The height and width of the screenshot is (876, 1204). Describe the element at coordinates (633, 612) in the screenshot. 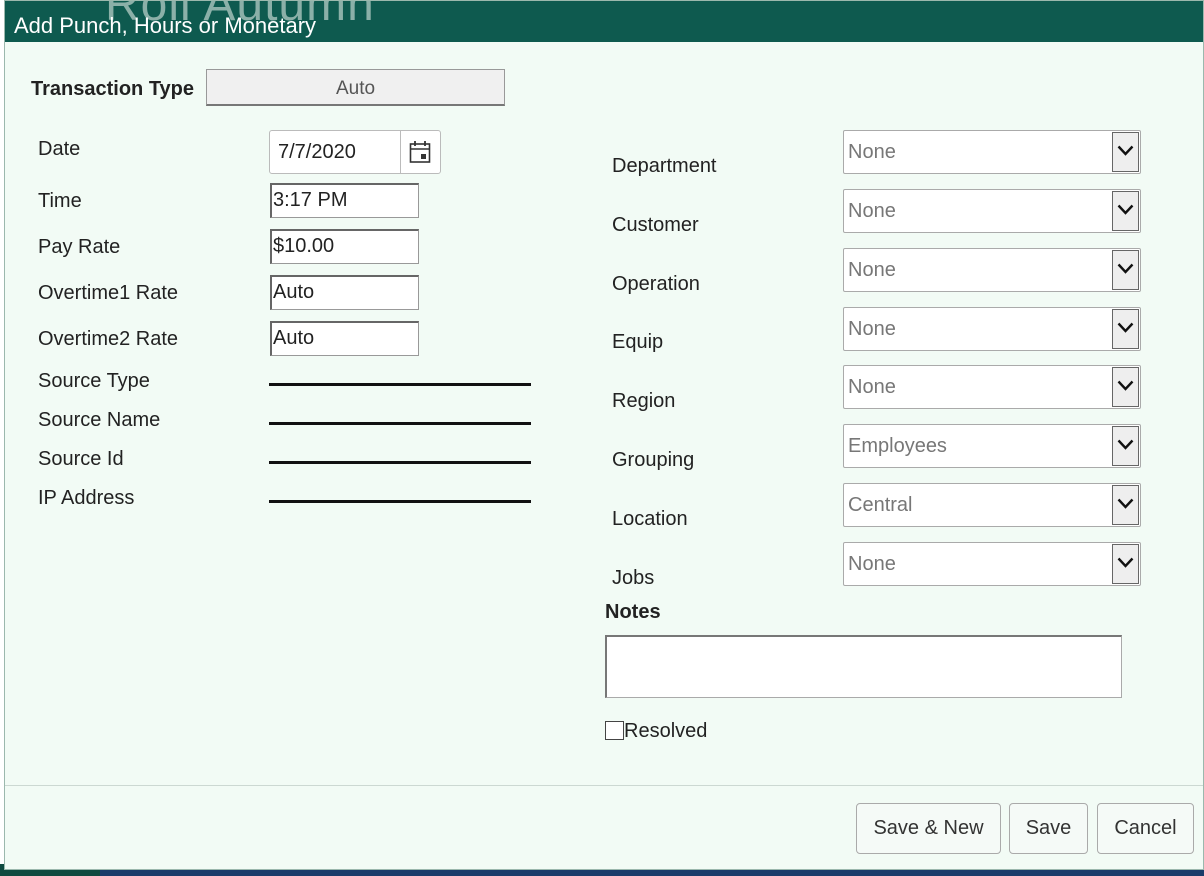

I see `notes-label: Notes` at that location.